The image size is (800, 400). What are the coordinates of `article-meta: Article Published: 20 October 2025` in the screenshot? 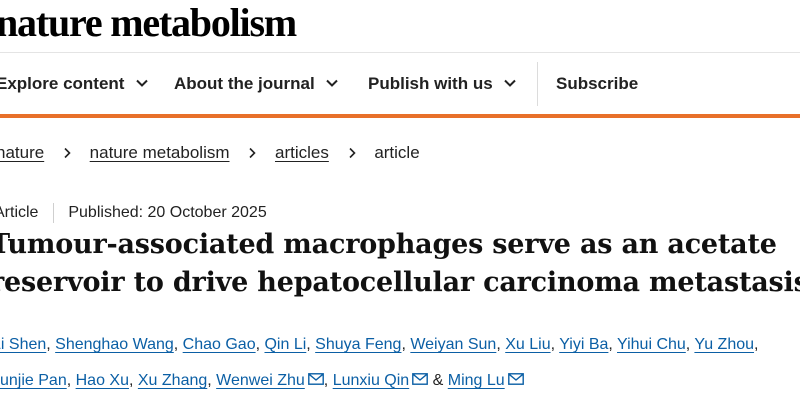 It's located at (133, 213).